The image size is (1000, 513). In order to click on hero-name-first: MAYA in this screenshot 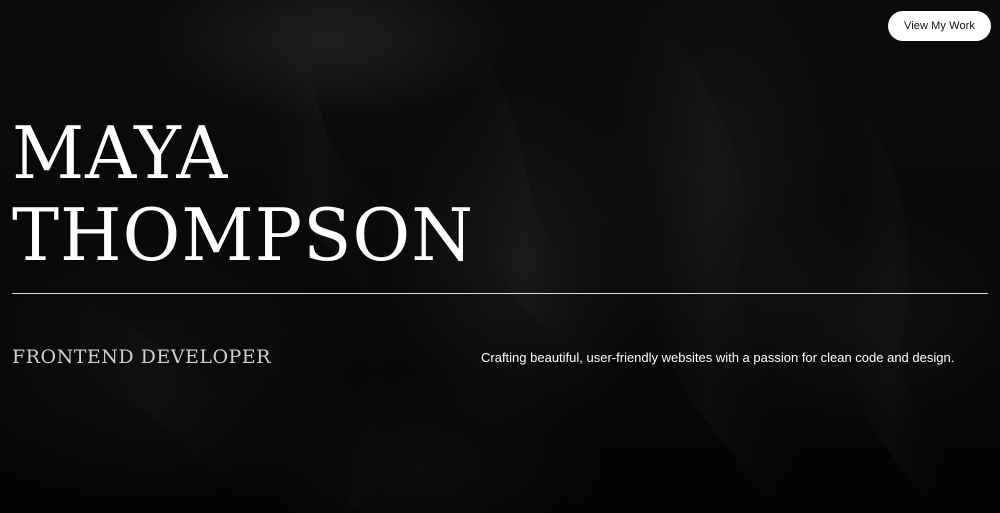, I will do `click(120, 153)`.